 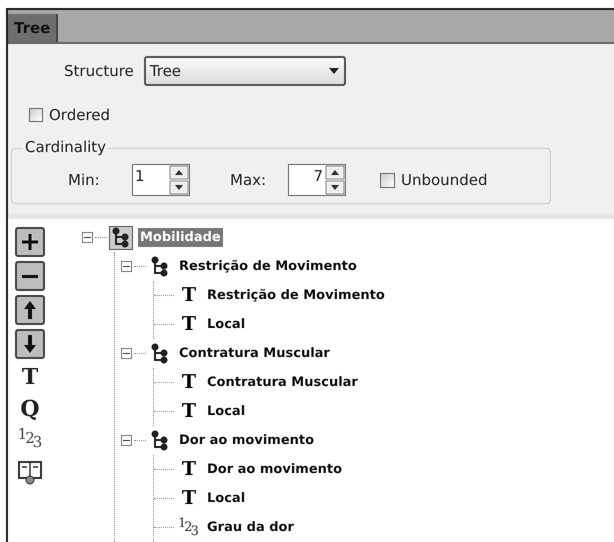 I want to click on unbounded-label: Unbounded, so click(x=444, y=180).